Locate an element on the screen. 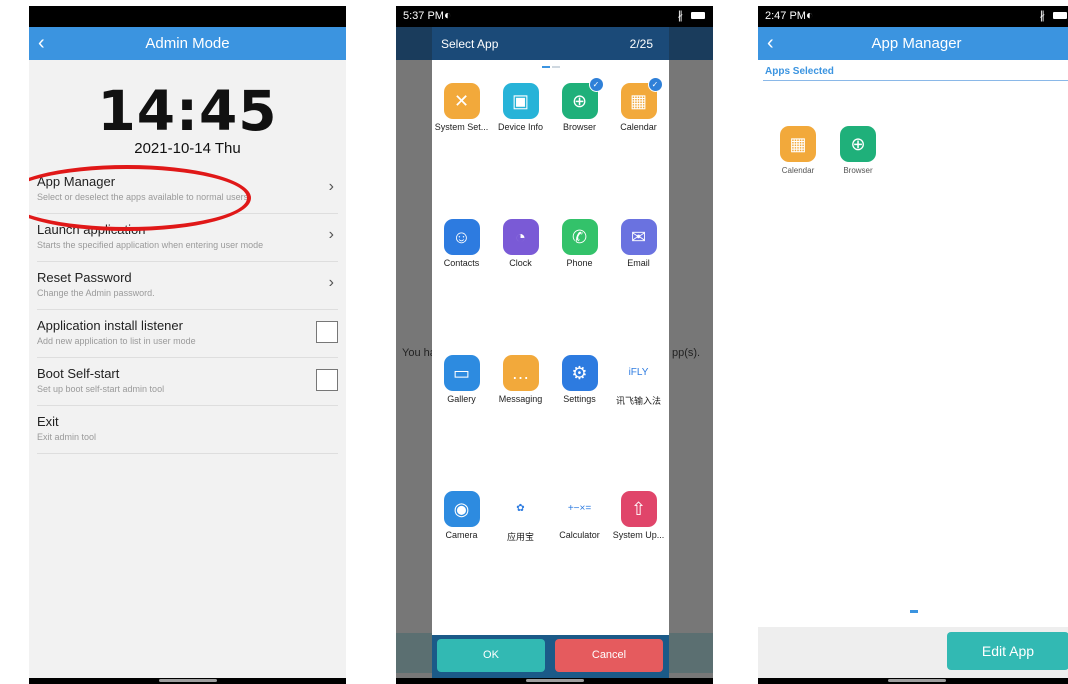  section-label: Apps Selected is located at coordinates (799, 71).